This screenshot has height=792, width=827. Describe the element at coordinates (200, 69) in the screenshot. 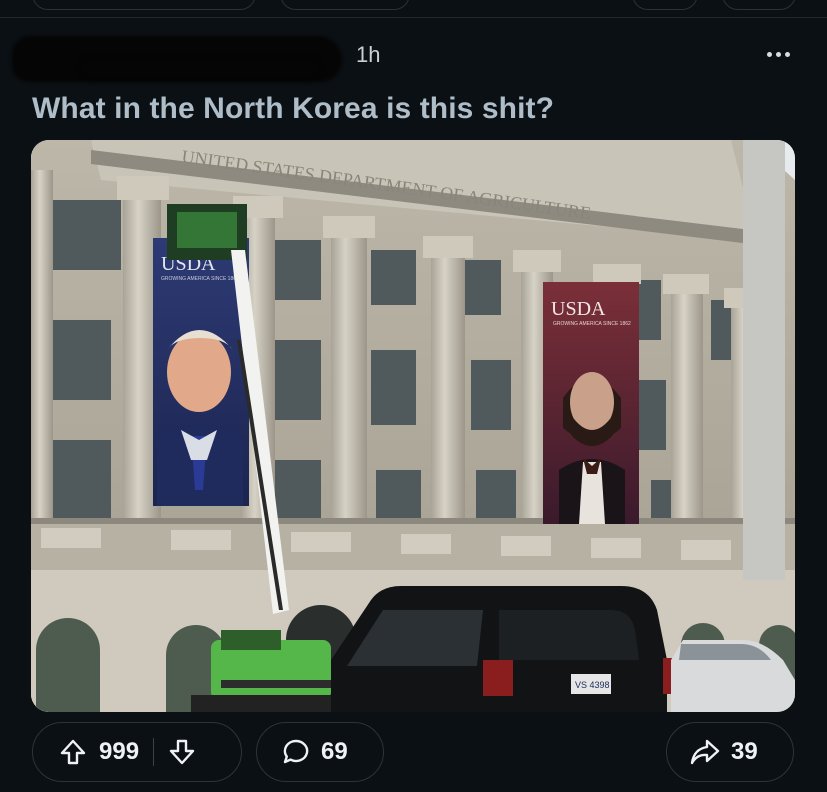

I see `redacted-username-scribble` at that location.